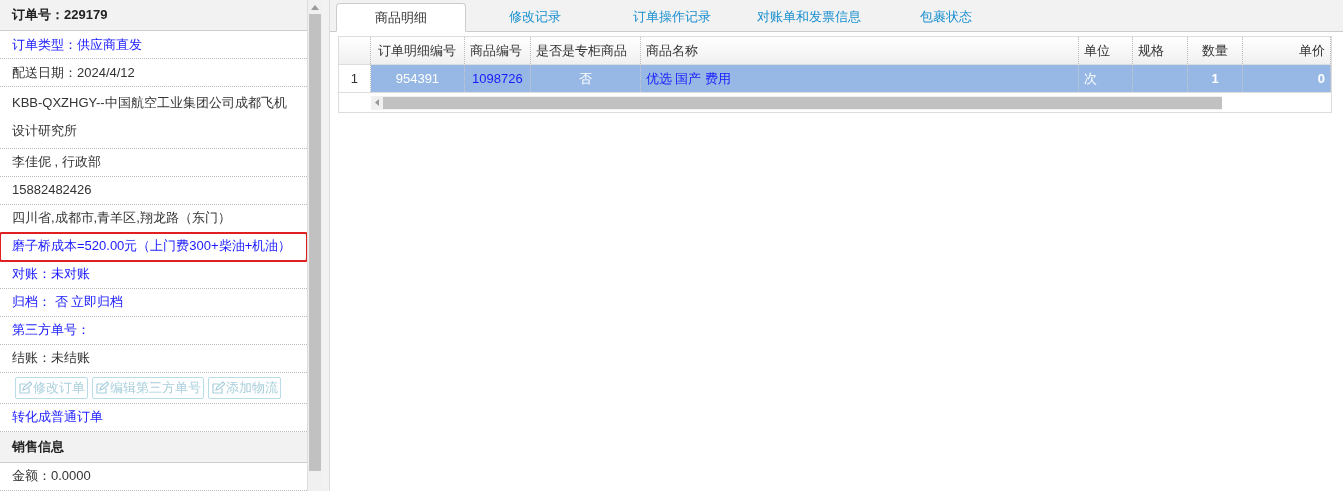  I want to click on column-header: 数量, so click(1216, 50).